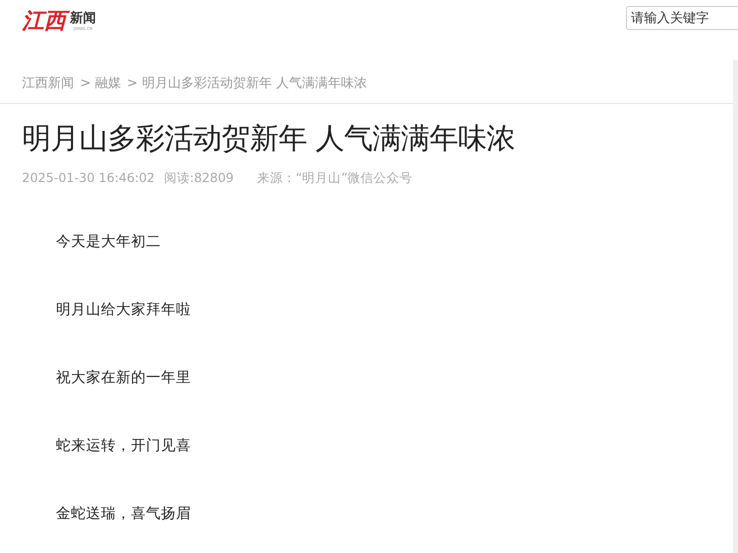  Describe the element at coordinates (254, 83) in the screenshot. I see `breadcrumb-current: 明月山多彩活动贺新年 人气满满年味浓` at that location.